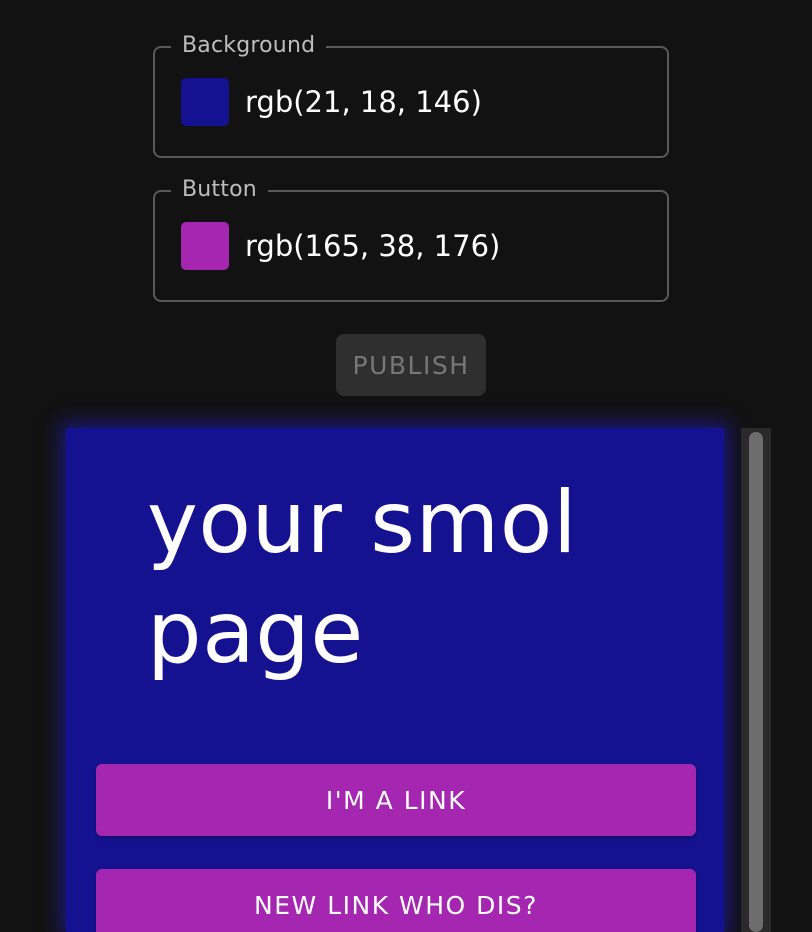 Image resolution: width=812 pixels, height=932 pixels. Describe the element at coordinates (219, 190) in the screenshot. I see `button-color-label: Button` at that location.